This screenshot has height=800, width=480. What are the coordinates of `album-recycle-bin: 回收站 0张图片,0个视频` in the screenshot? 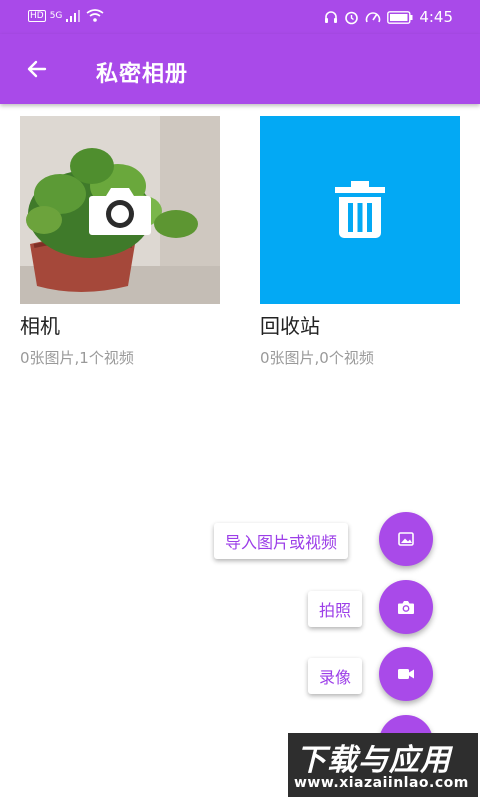 It's located at (360, 242).